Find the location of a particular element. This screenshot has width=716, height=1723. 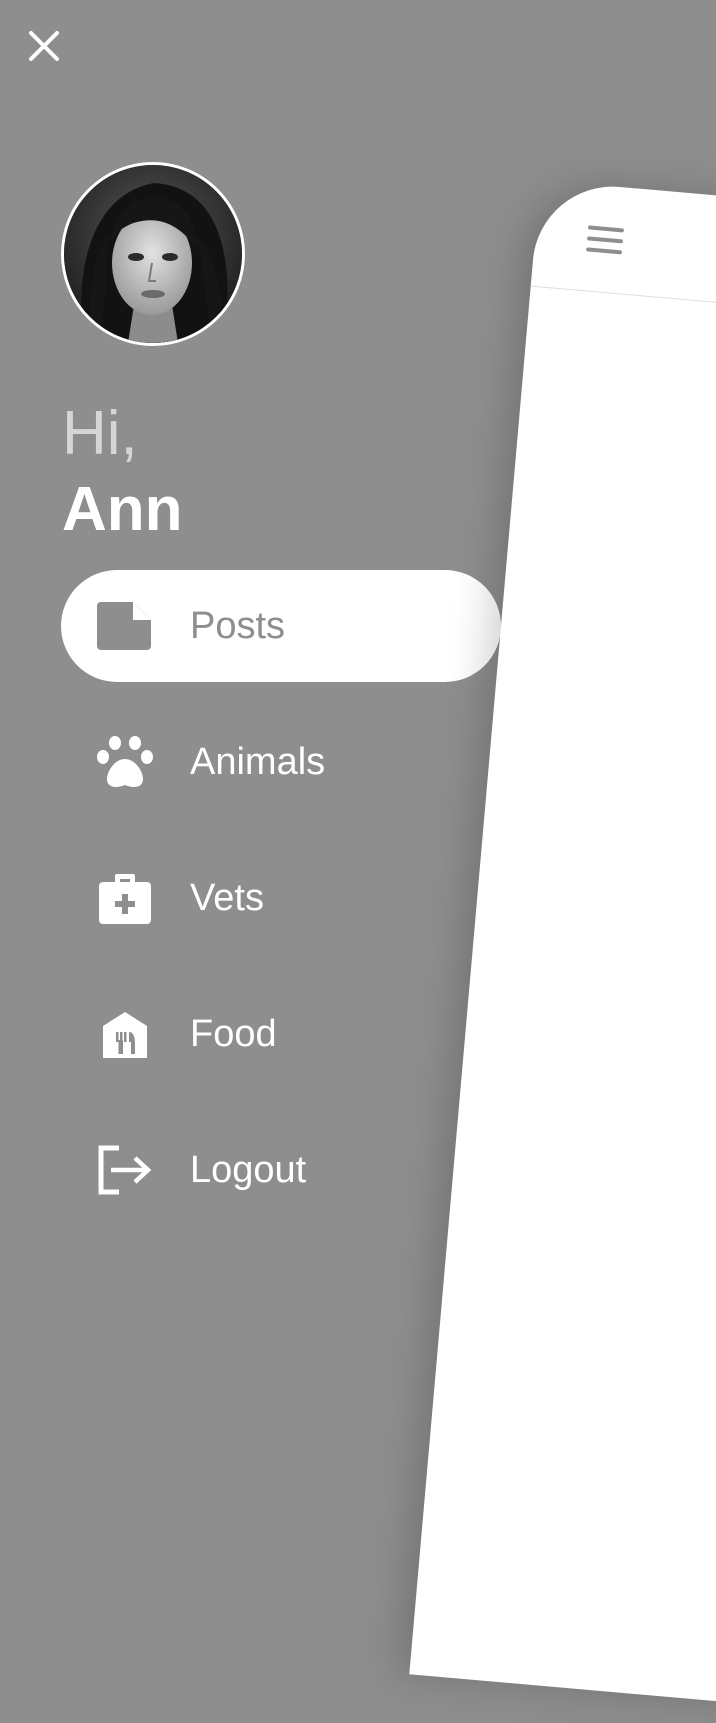

menu-item-posts: Posts is located at coordinates (281, 626).